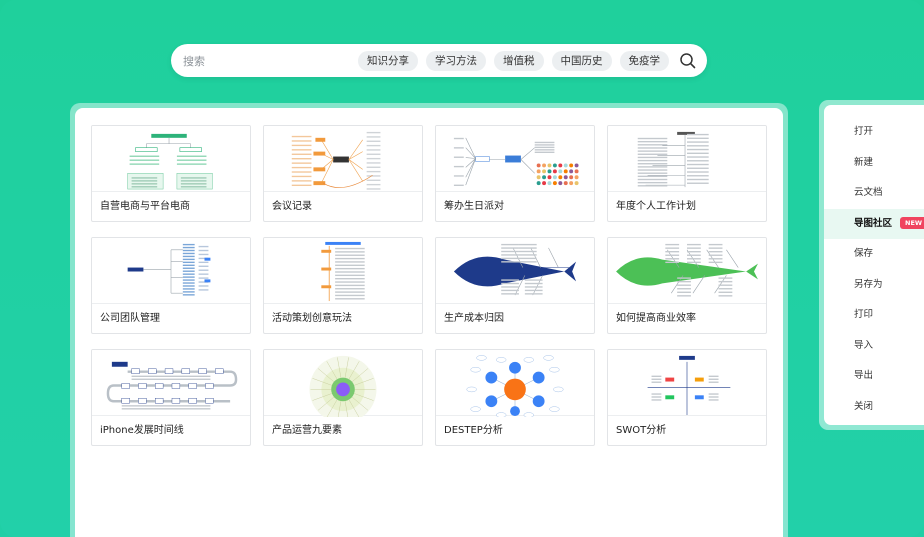  Describe the element at coordinates (864, 375) in the screenshot. I see `menu-item-label: 导出` at that location.